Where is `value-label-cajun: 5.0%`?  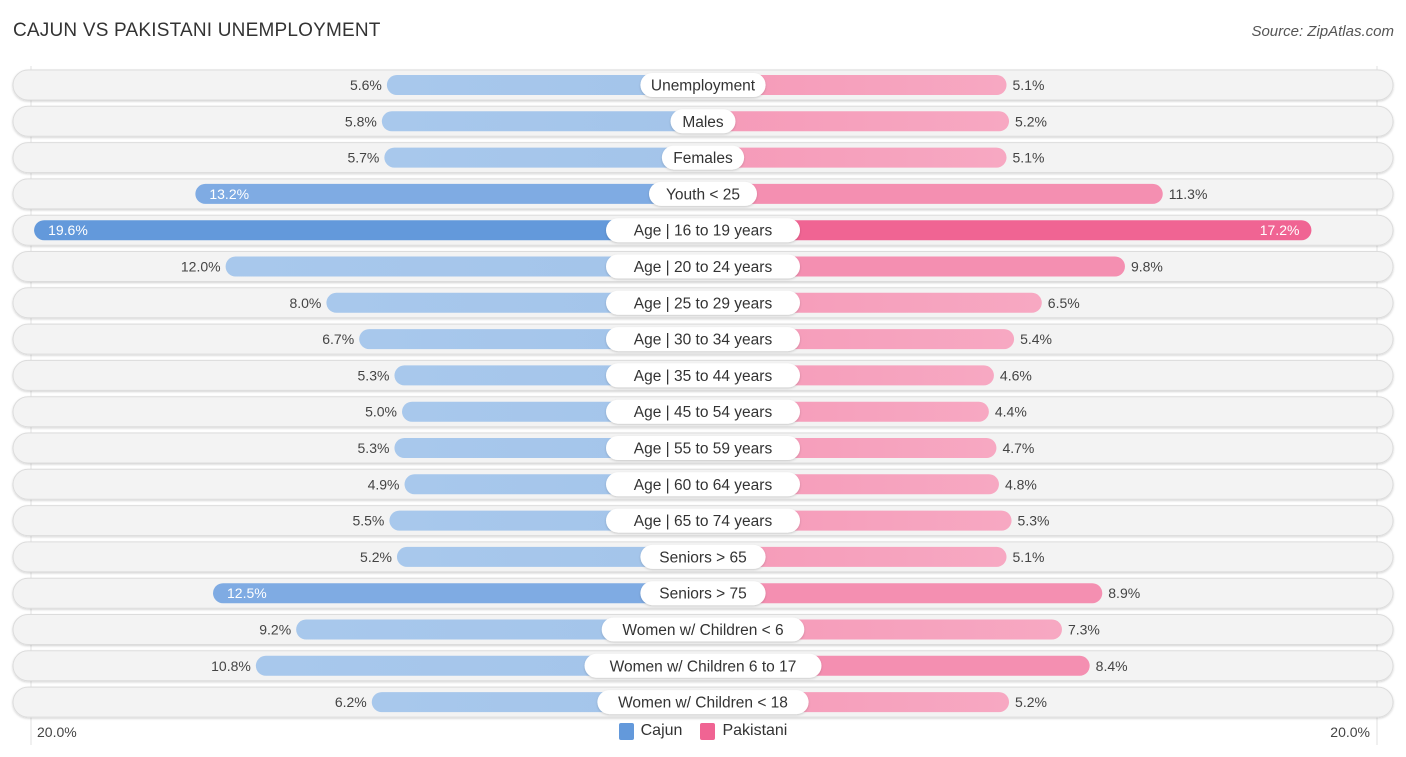 value-label-cajun: 5.0% is located at coordinates (381, 412).